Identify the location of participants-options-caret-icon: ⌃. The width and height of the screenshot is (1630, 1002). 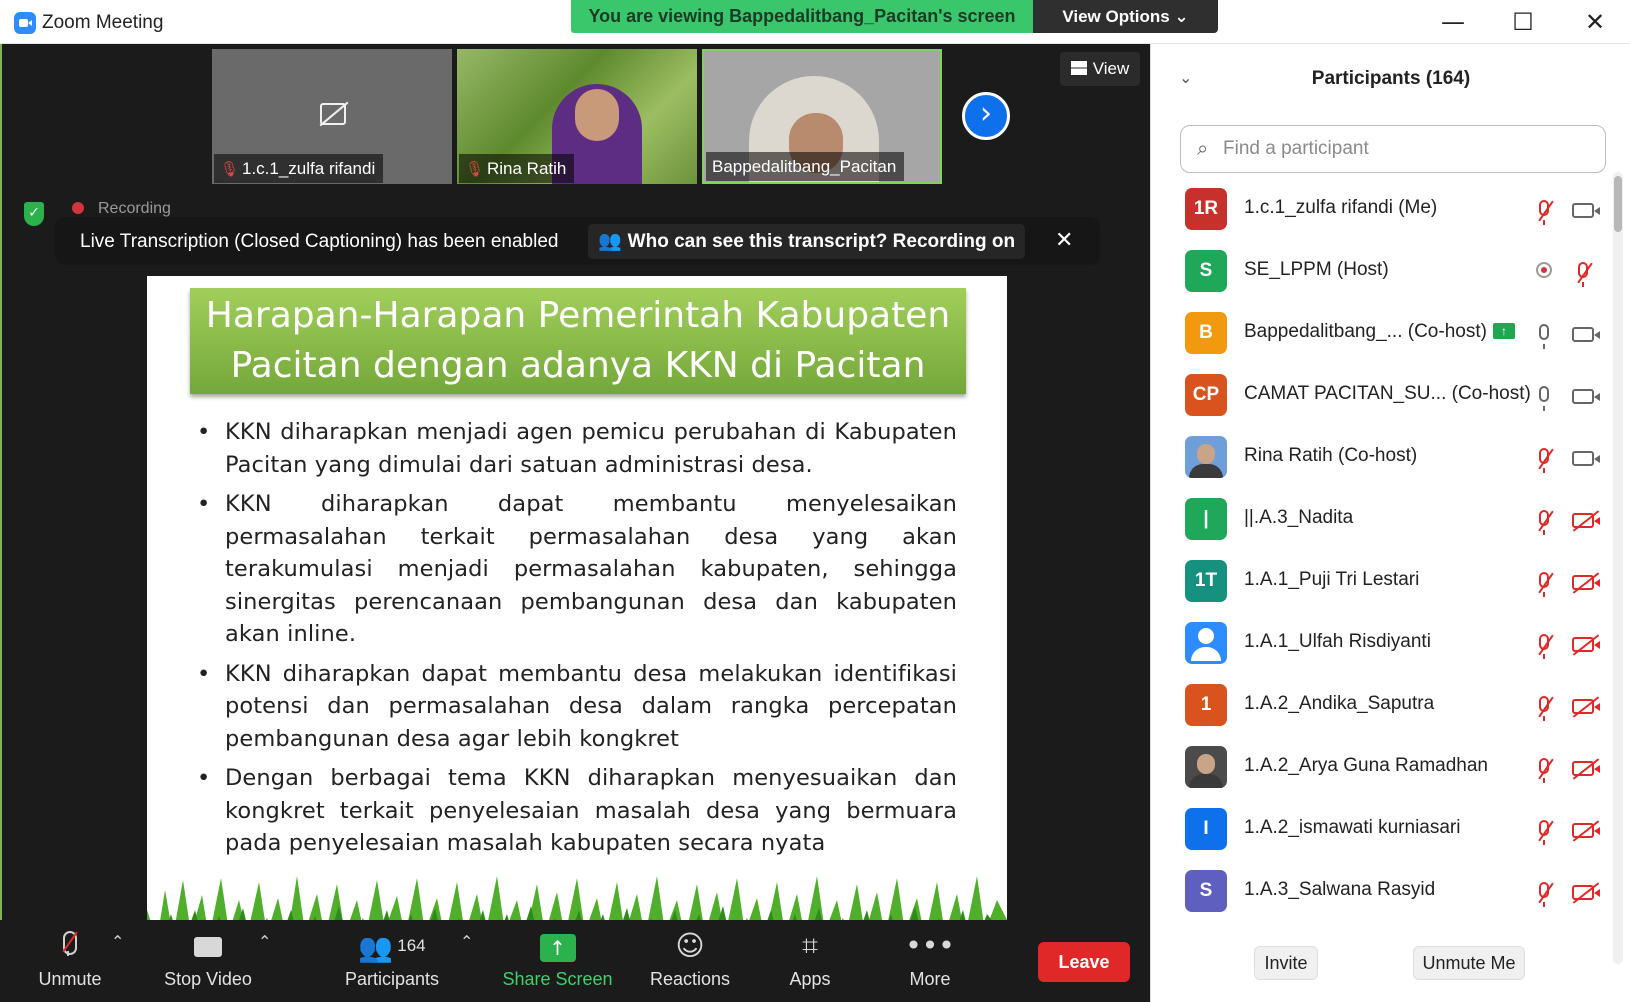
(466, 941).